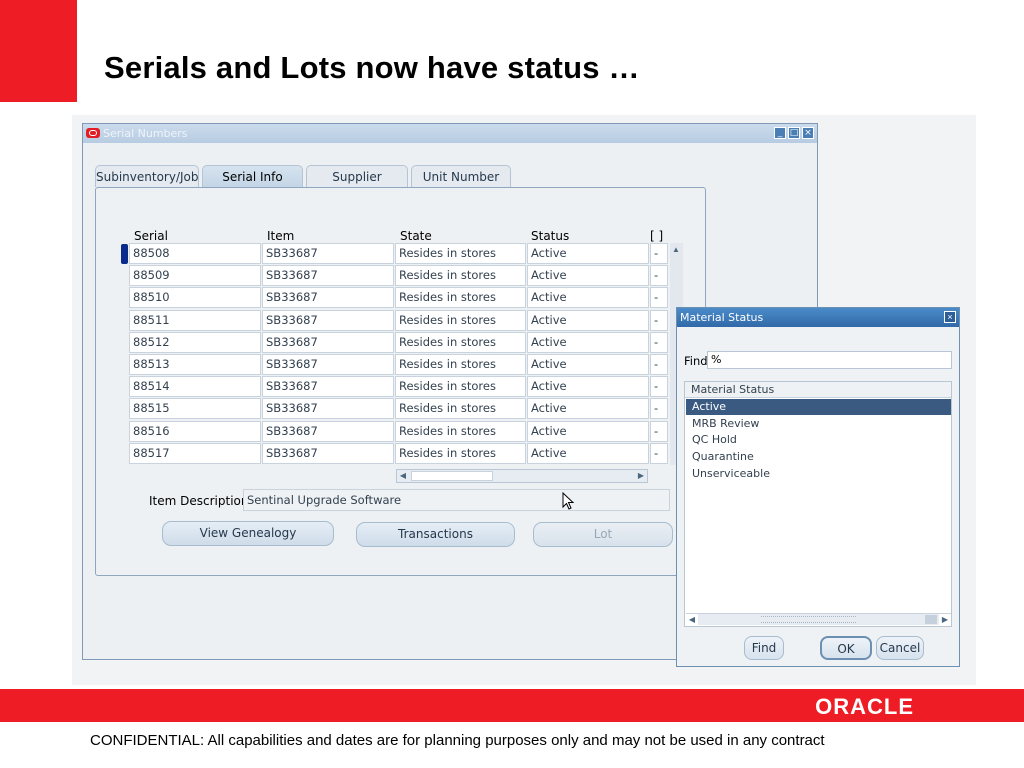  I want to click on table-horizontal-scrollbar: ◀ ▶, so click(522, 476).